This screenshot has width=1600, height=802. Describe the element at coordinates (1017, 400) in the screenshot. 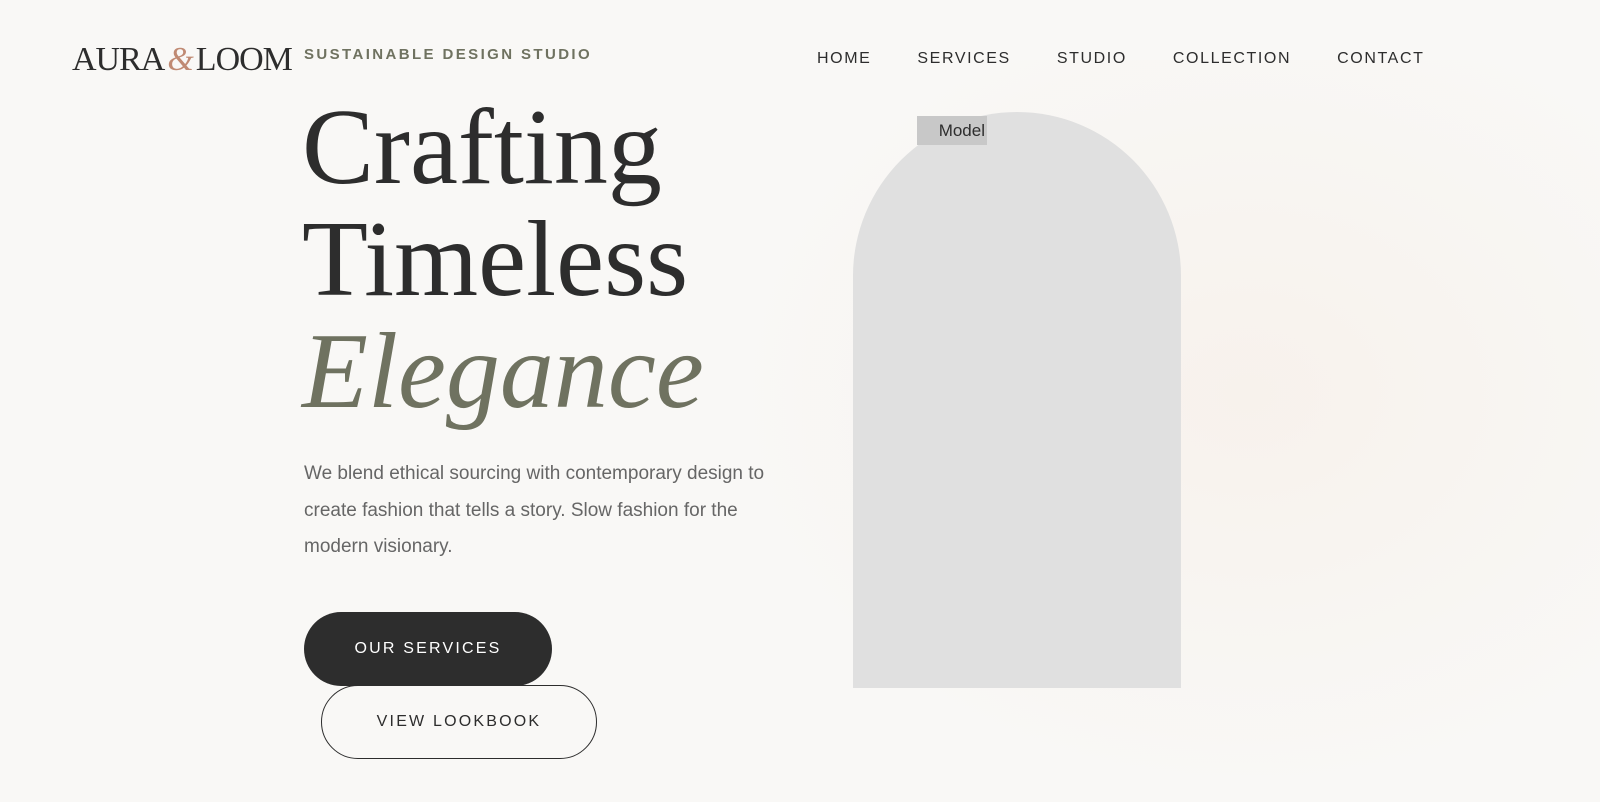

I see `hero-image: Model` at that location.